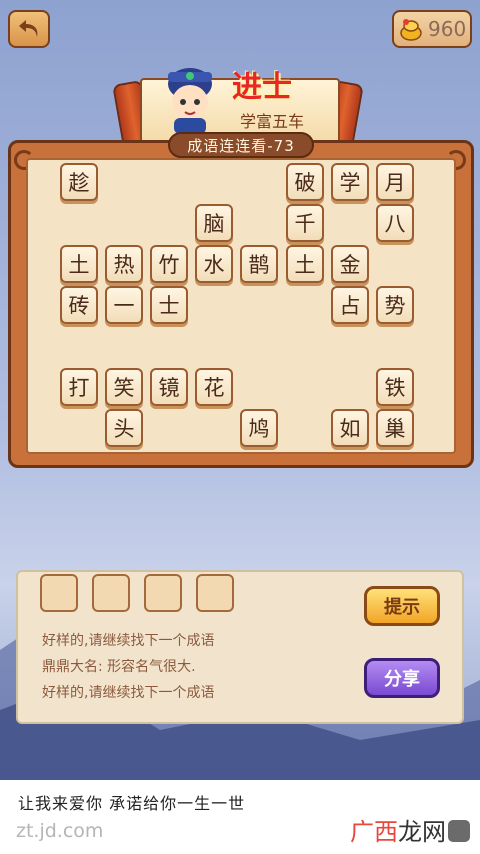 This screenshot has width=480, height=854. I want to click on char-tile: 鸠, so click(259, 428).